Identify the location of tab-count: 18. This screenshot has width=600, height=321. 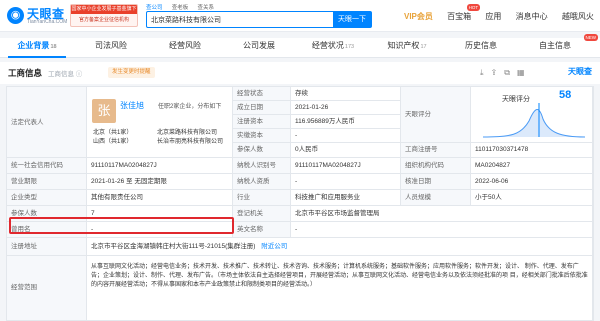
(53, 47).